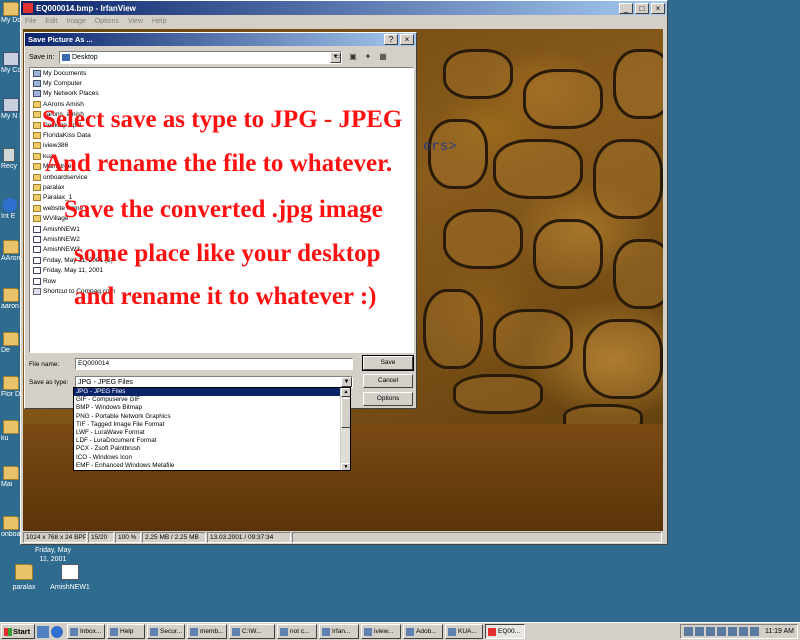 The height and width of the screenshot is (640, 800). Describe the element at coordinates (344, 8) in the screenshot. I see `irfanview-title-bar: EQ000014.bmp - IrfanView _ □ ×` at that location.